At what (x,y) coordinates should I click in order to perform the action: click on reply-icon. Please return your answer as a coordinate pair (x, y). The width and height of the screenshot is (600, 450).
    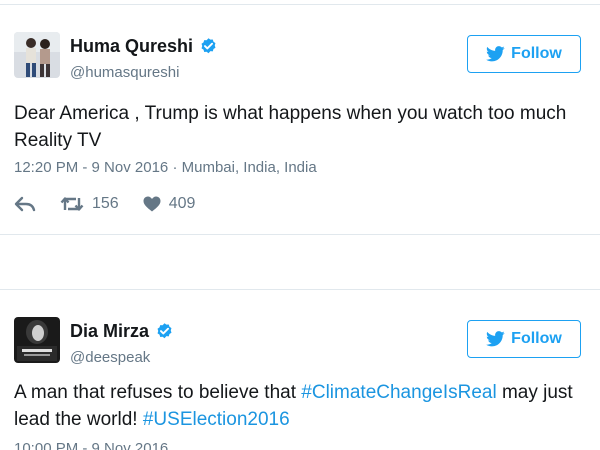
    Looking at the image, I should click on (25, 204).